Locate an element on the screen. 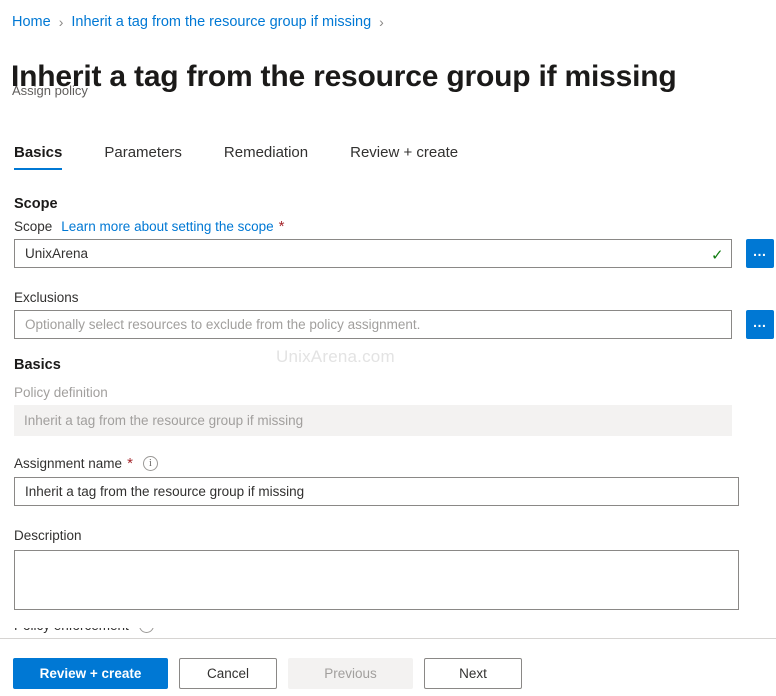  cancel-button: Cancel is located at coordinates (228, 673).